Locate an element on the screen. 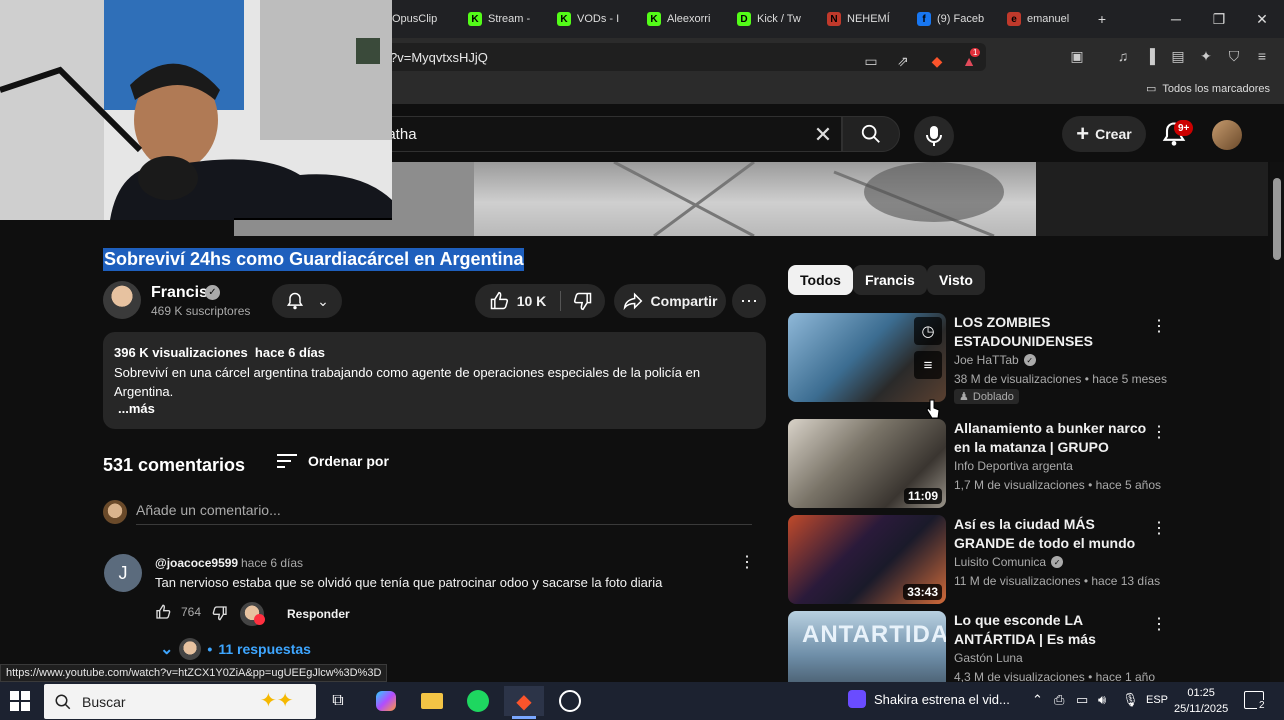 This screenshot has height=720, width=1284. comment-like-button: 764 is located at coordinates (178, 612).